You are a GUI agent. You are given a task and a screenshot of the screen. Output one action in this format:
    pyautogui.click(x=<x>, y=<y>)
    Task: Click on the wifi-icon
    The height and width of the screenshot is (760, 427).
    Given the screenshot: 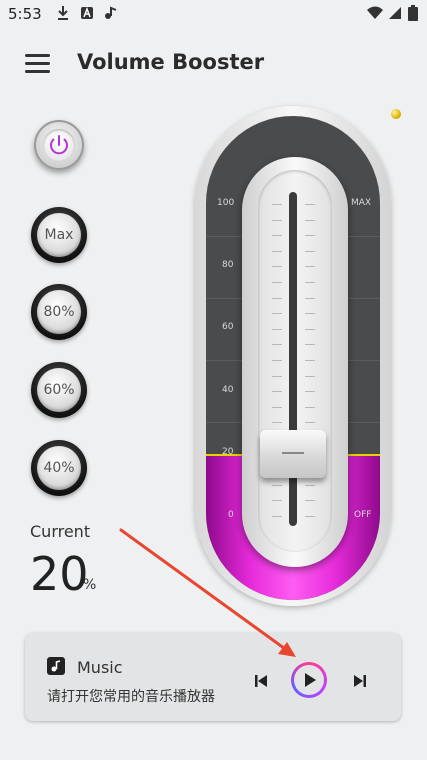 What is the action you would take?
    pyautogui.click(x=375, y=12)
    